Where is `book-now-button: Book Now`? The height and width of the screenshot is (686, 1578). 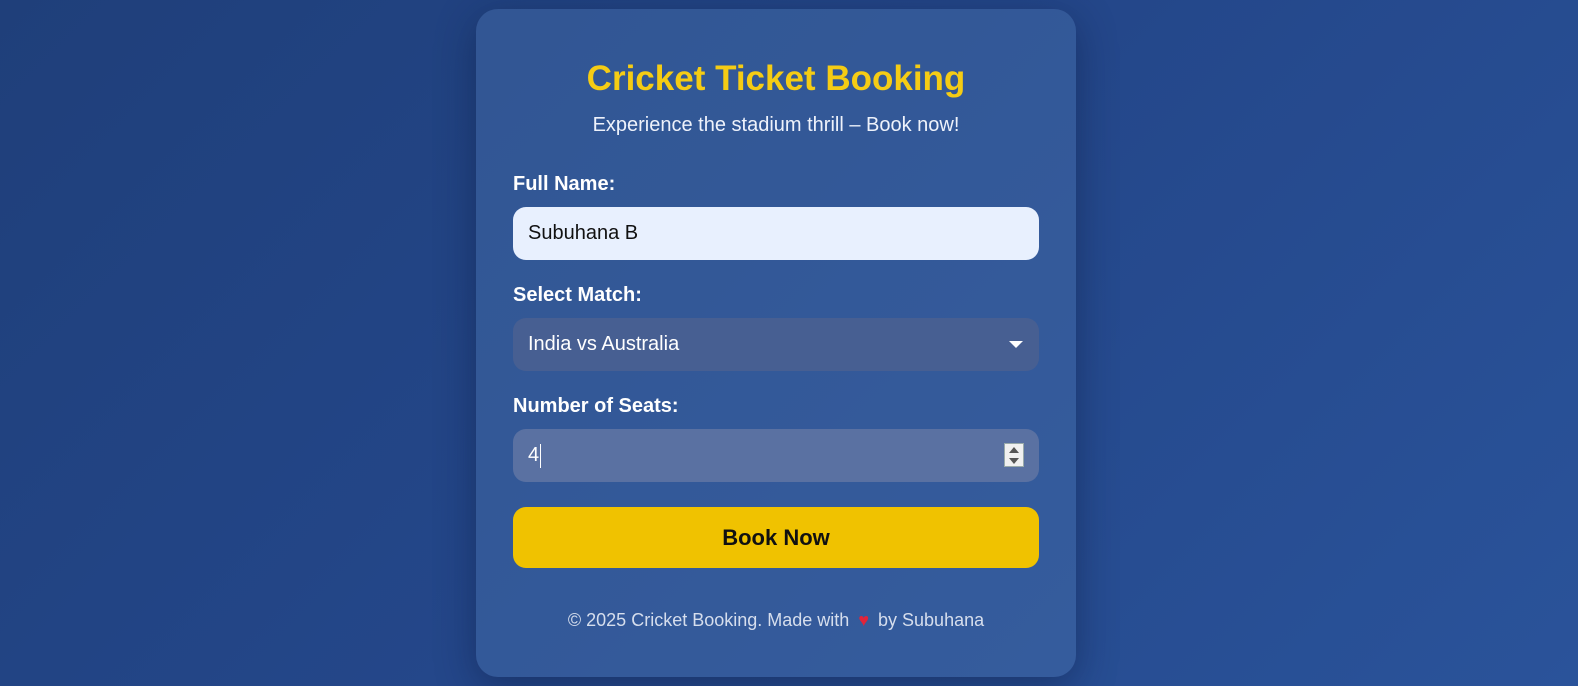
book-now-button: Book Now is located at coordinates (776, 537).